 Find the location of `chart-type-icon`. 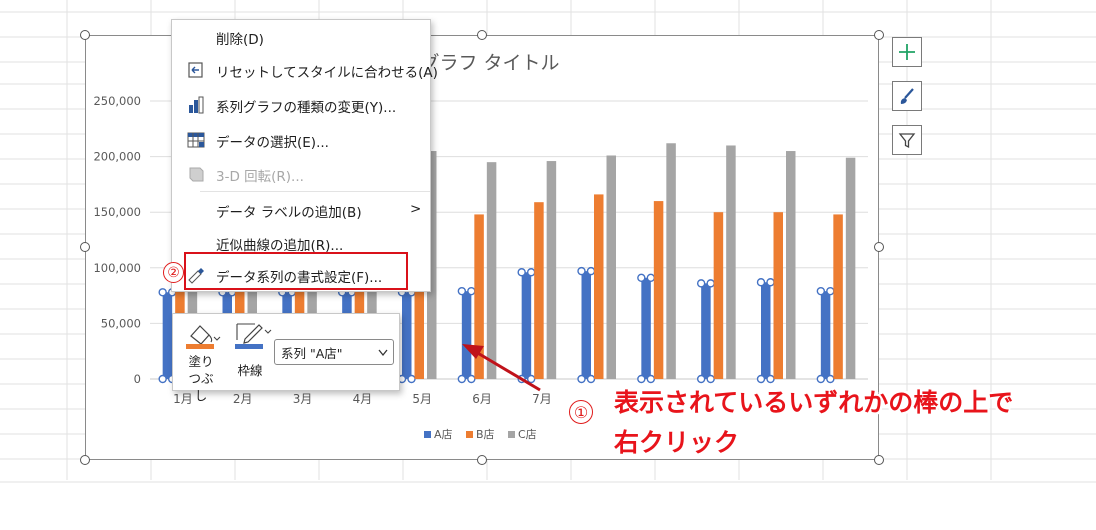

chart-type-icon is located at coordinates (196, 105).